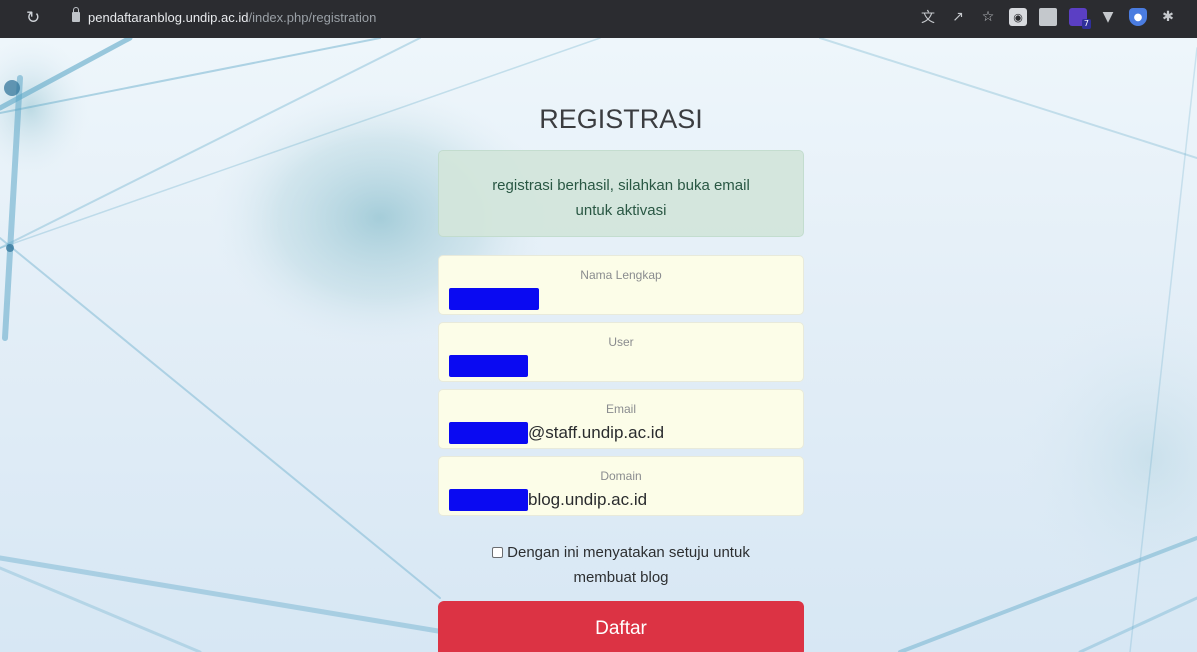 Image resolution: width=1197 pixels, height=652 pixels. Describe the element at coordinates (1086, 24) in the screenshot. I see `extension-badge: 7` at that location.